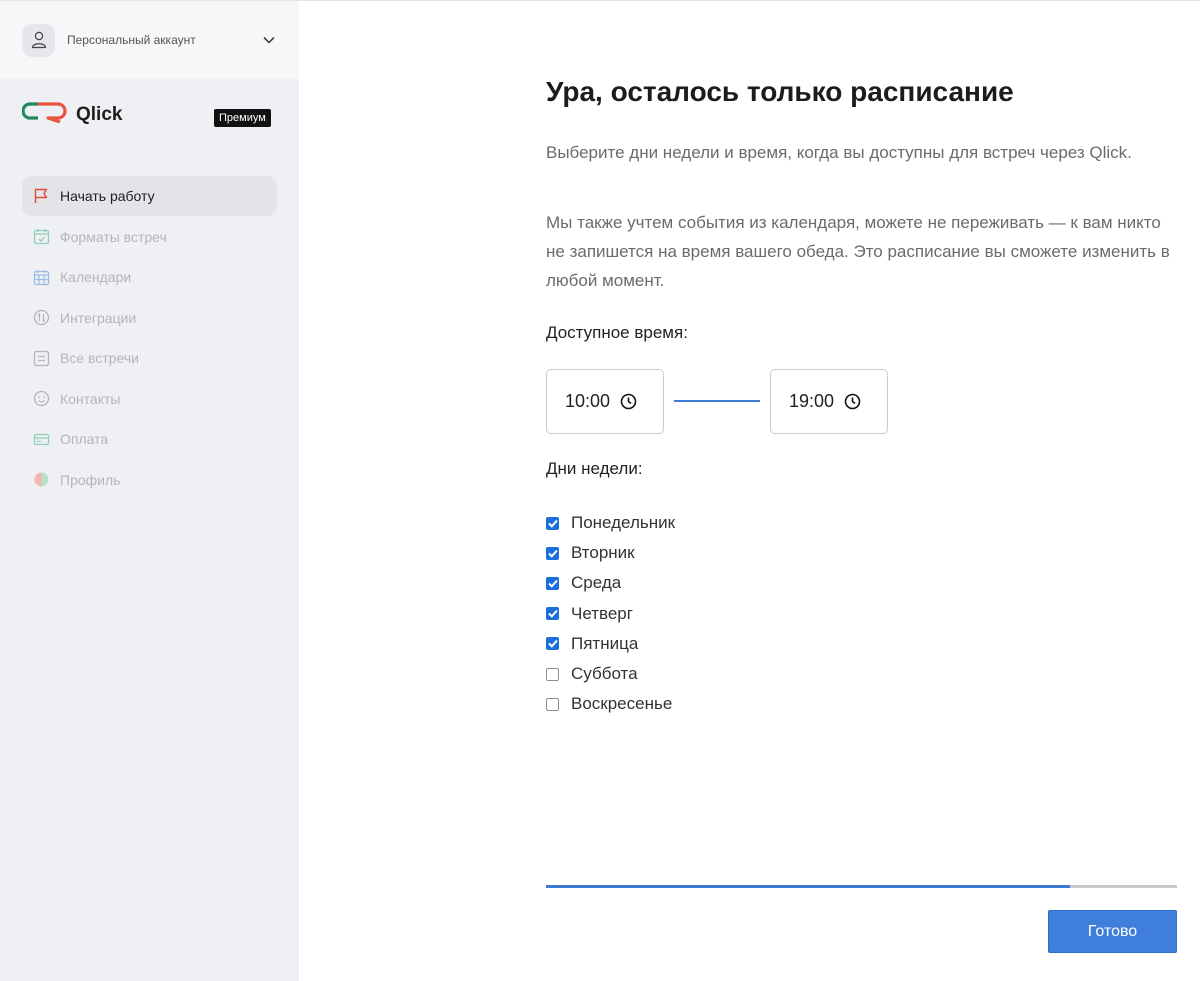 Image resolution: width=1200 pixels, height=981 pixels. I want to click on sidebar-item-contacts: Контакты, so click(149, 399).